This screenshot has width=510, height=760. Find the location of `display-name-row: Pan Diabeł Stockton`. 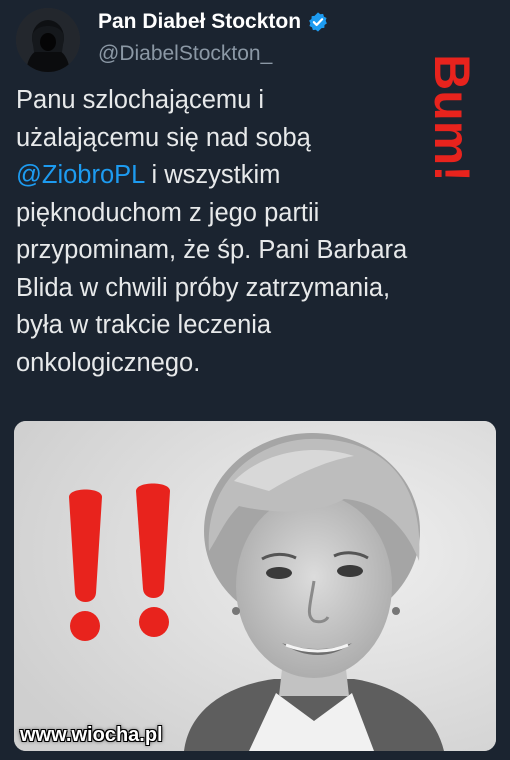

display-name-row: Pan Diabeł Stockton is located at coordinates (213, 22).